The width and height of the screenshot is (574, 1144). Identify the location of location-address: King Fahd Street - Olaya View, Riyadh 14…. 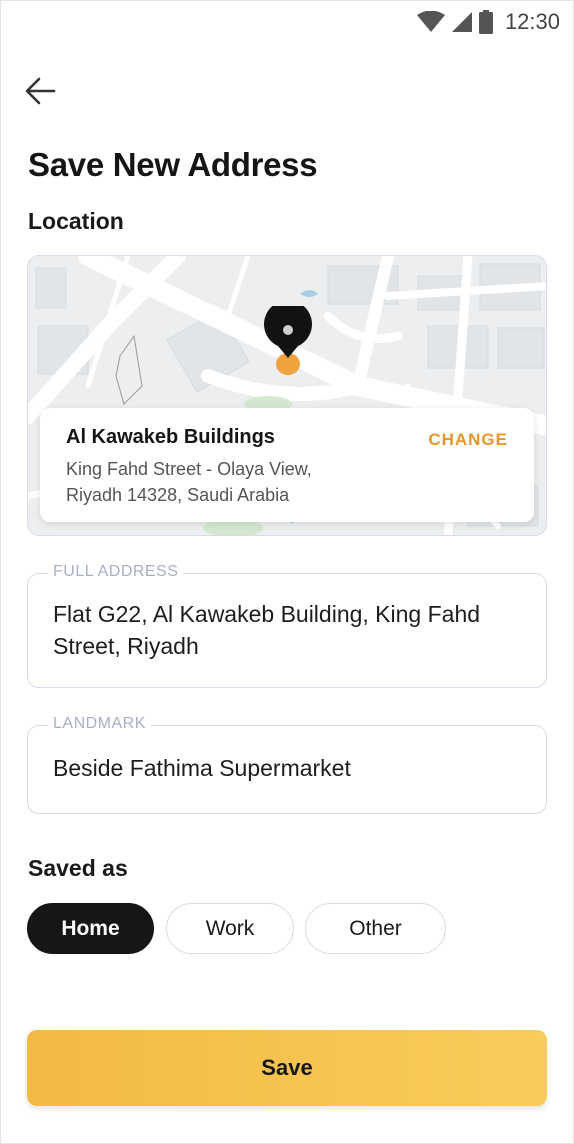
(231, 482).